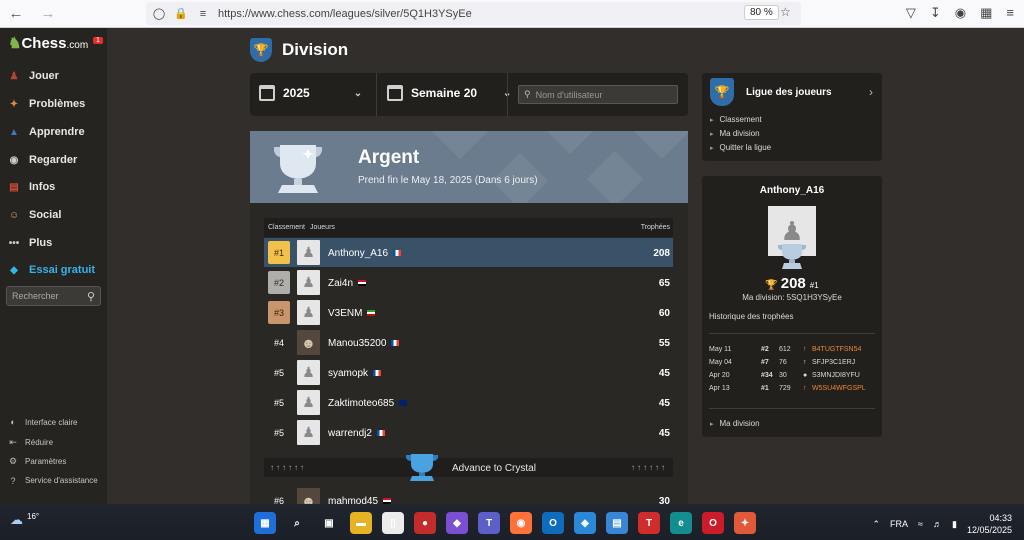  I want to click on extensions-icon: ▦, so click(986, 13).